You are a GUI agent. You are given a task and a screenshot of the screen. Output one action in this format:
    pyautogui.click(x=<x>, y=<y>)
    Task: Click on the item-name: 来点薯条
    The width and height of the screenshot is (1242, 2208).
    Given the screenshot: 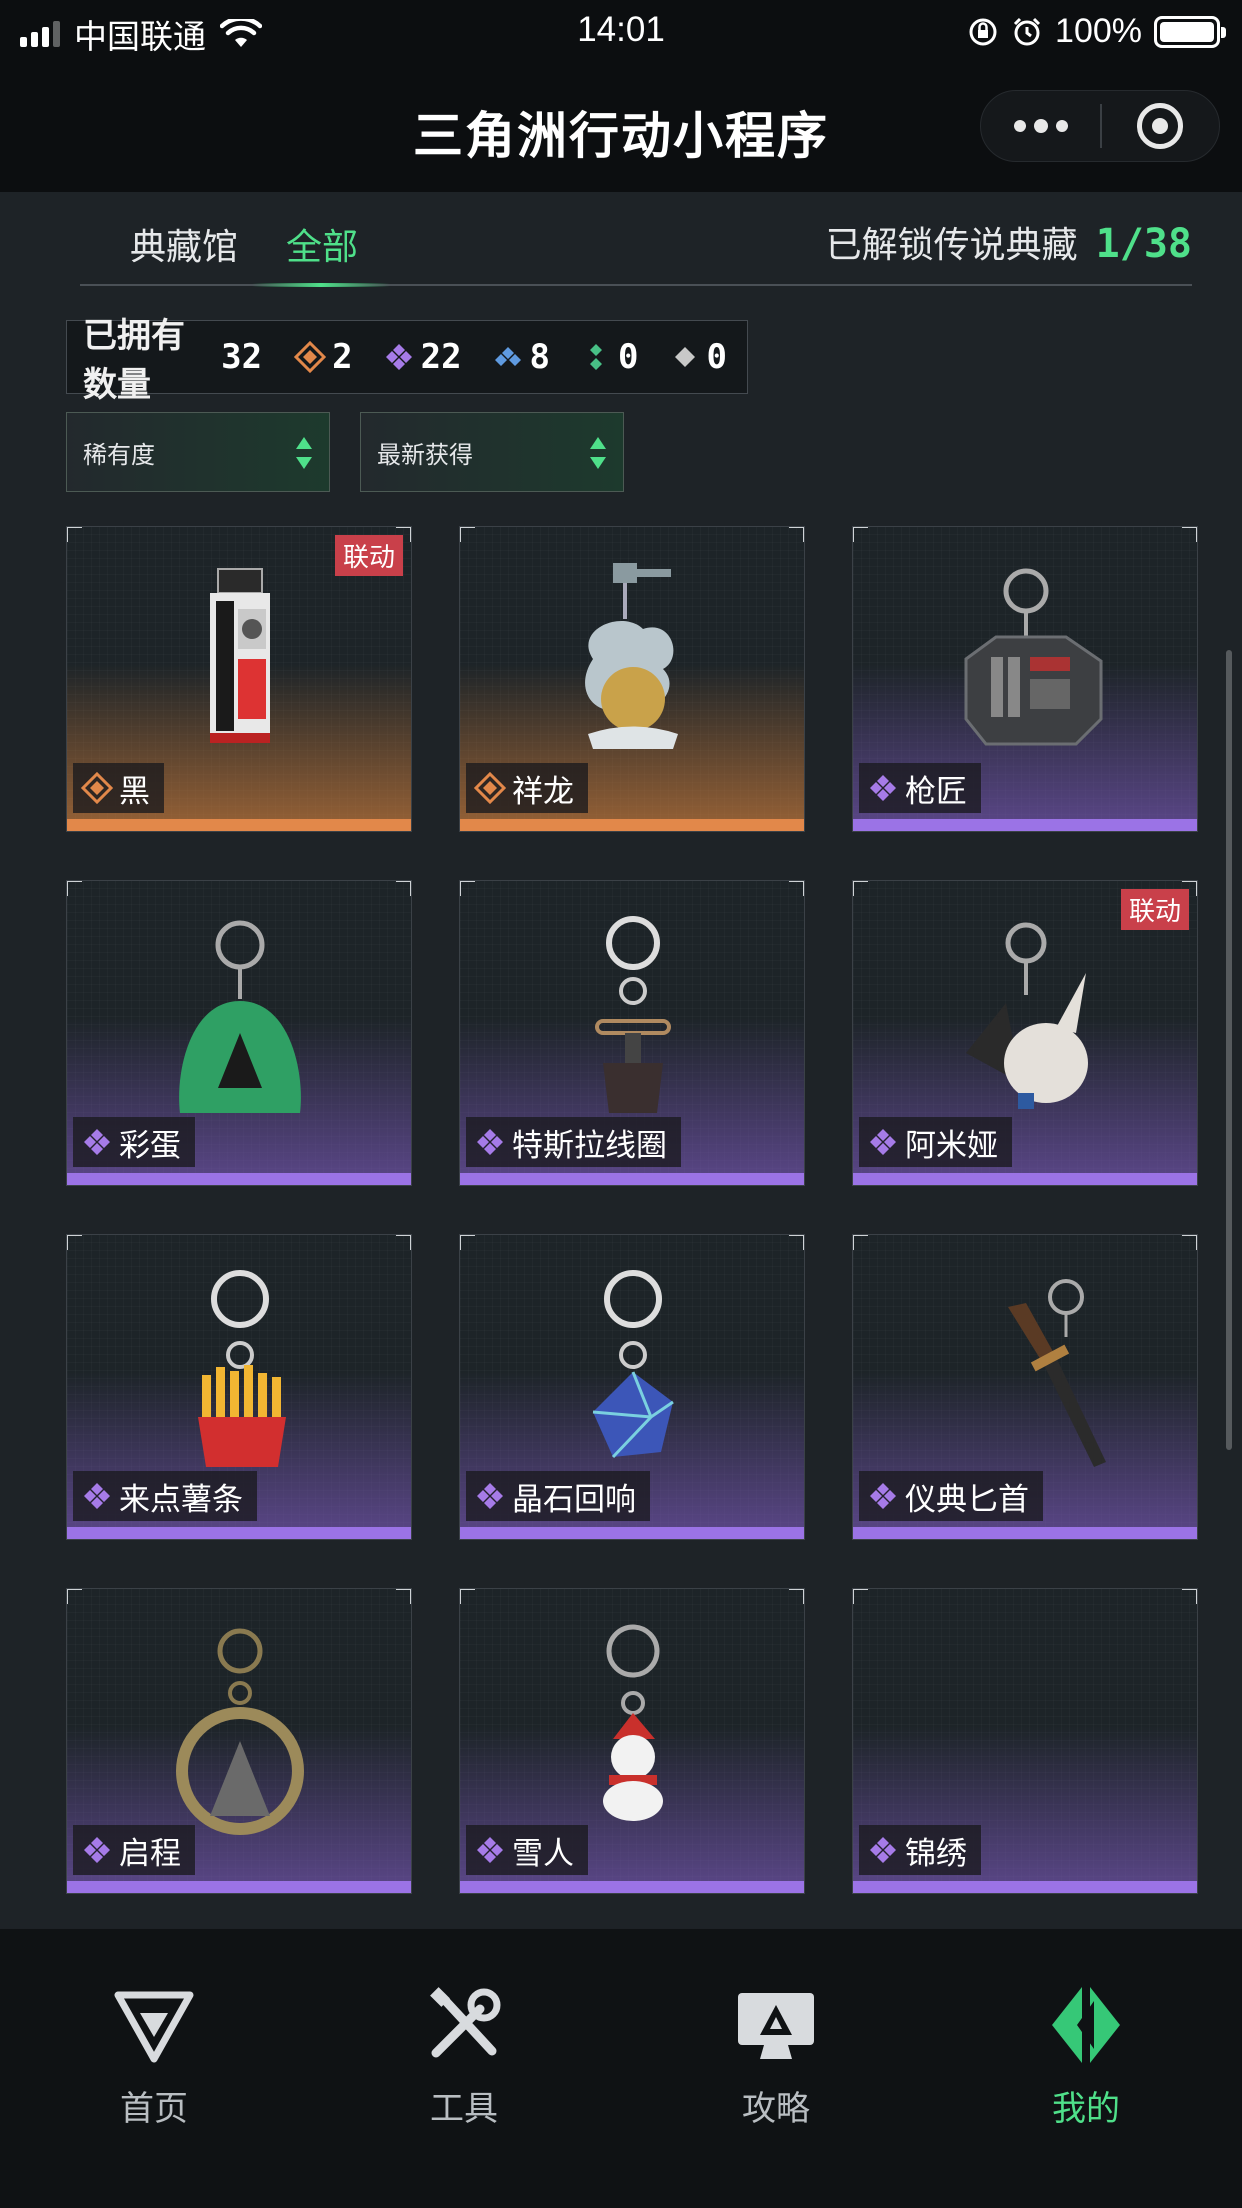 What is the action you would take?
    pyautogui.click(x=181, y=1499)
    